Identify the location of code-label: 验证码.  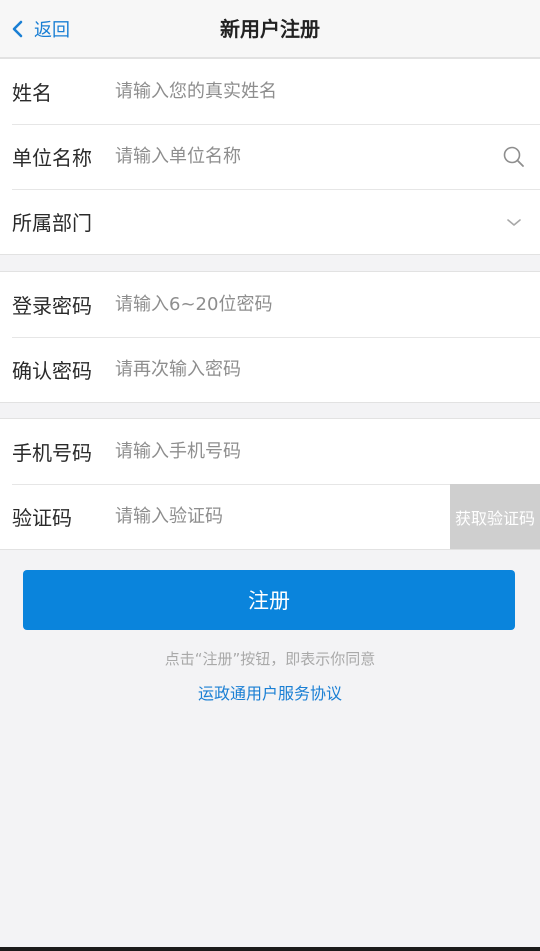
(42, 518).